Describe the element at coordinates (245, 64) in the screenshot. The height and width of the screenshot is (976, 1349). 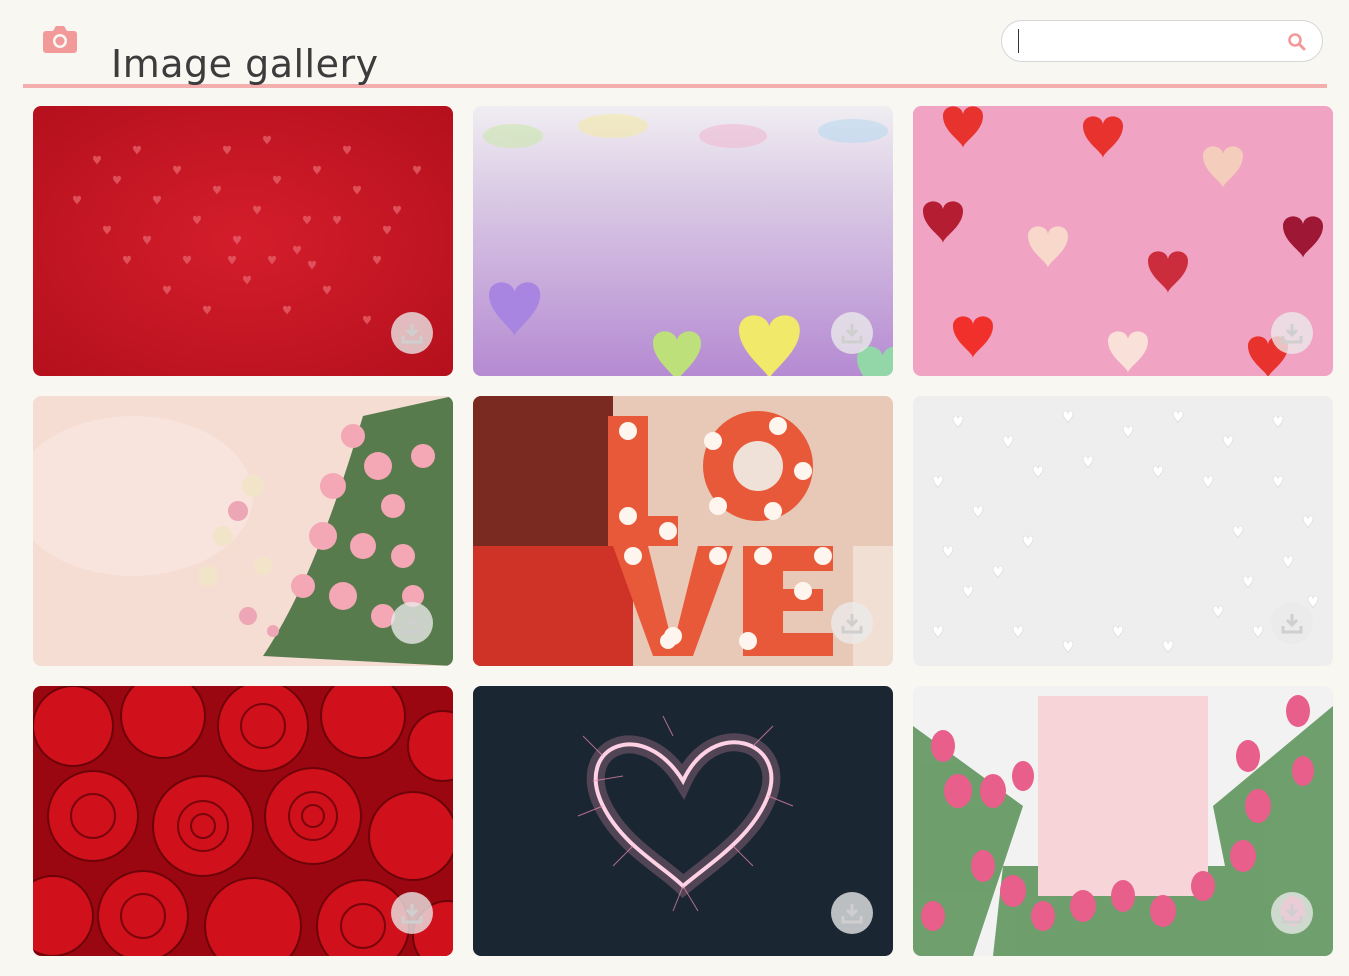
I see `page-title: Image gallery` at that location.